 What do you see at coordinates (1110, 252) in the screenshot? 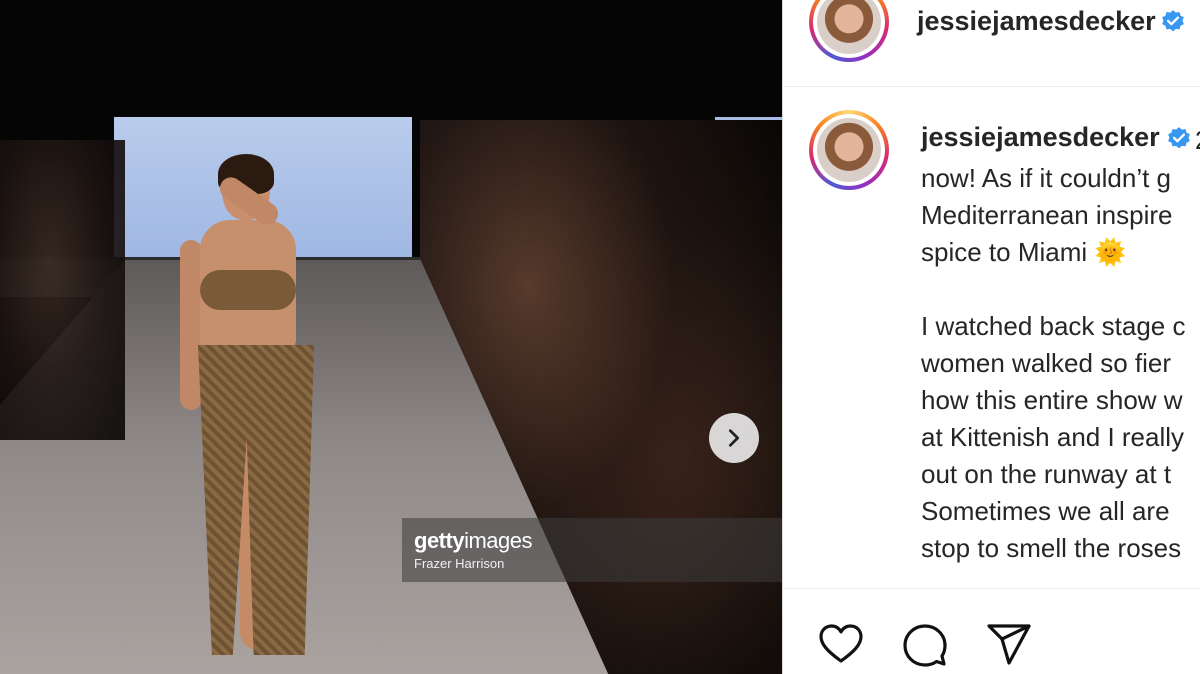
I see `sun-emoji: 🌞` at bounding box center [1110, 252].